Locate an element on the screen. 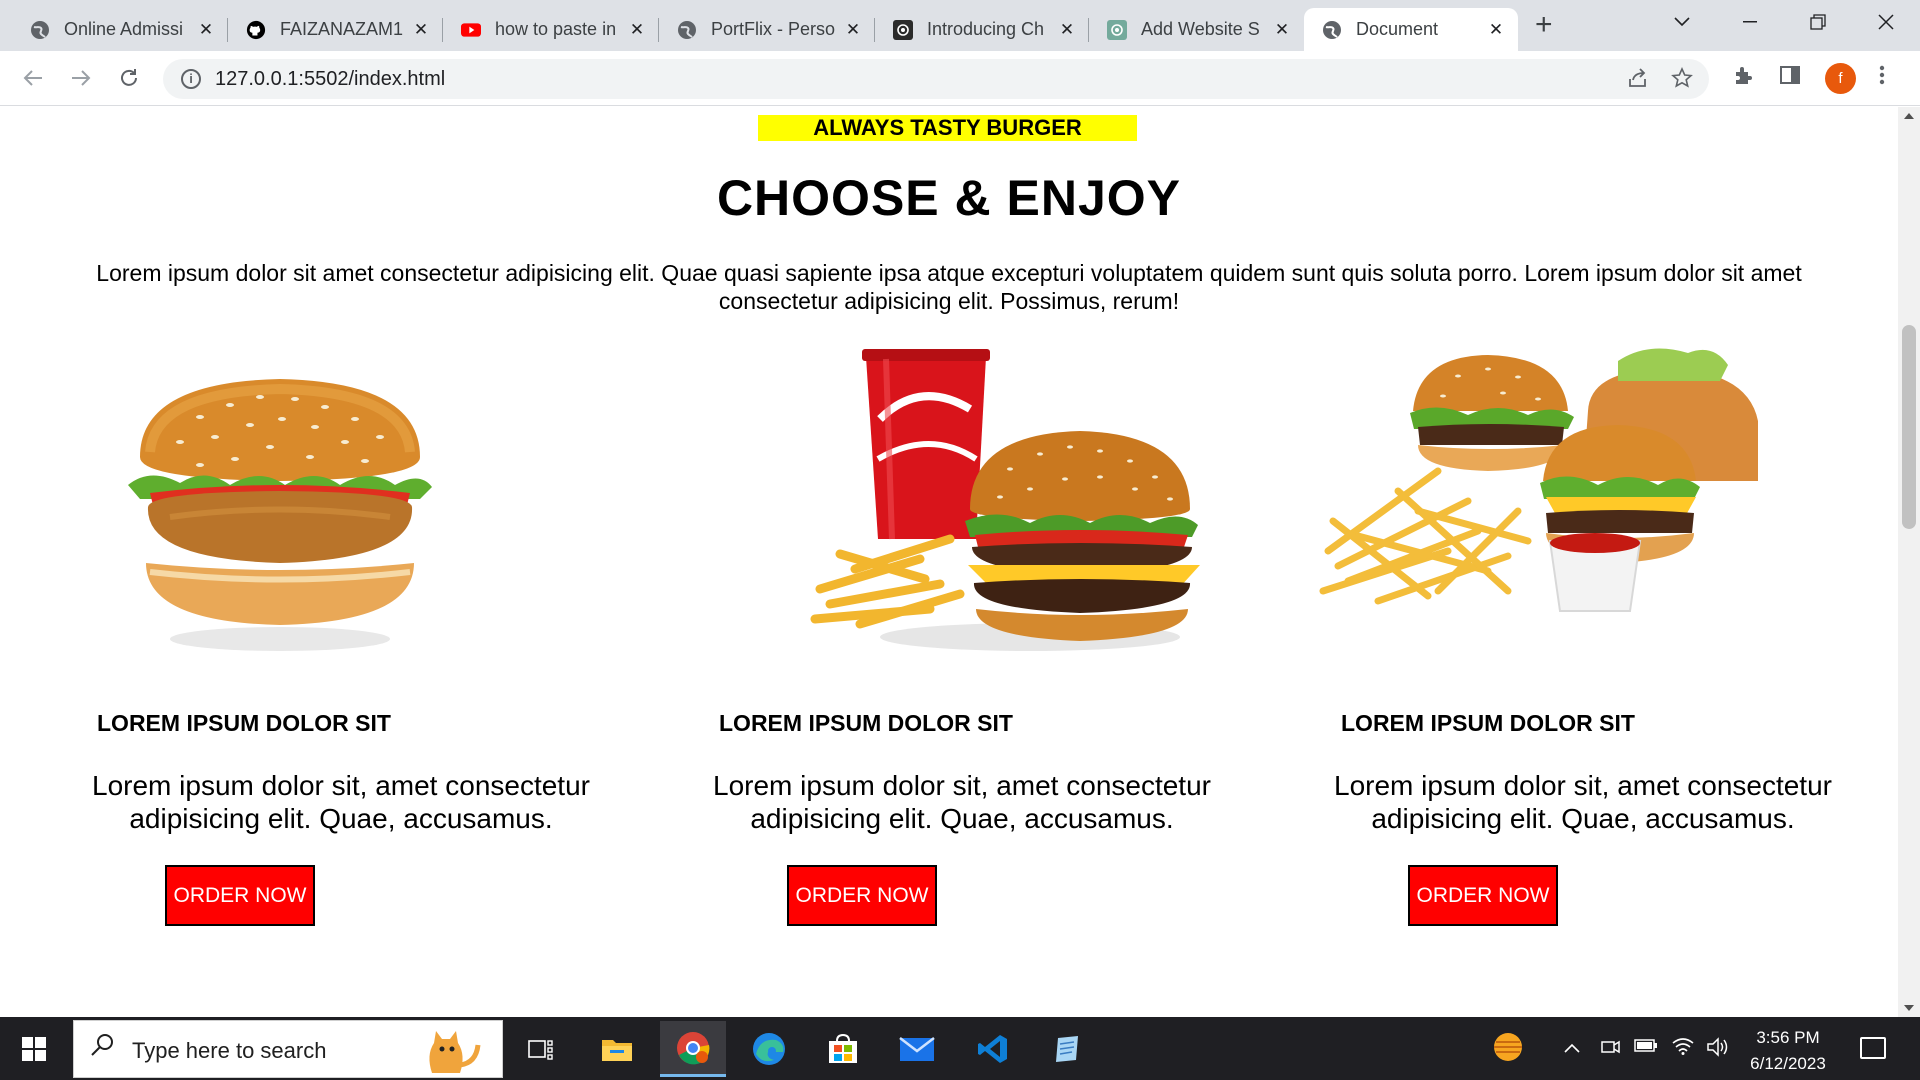 The width and height of the screenshot is (1920, 1080). mail-icon is located at coordinates (917, 1049).